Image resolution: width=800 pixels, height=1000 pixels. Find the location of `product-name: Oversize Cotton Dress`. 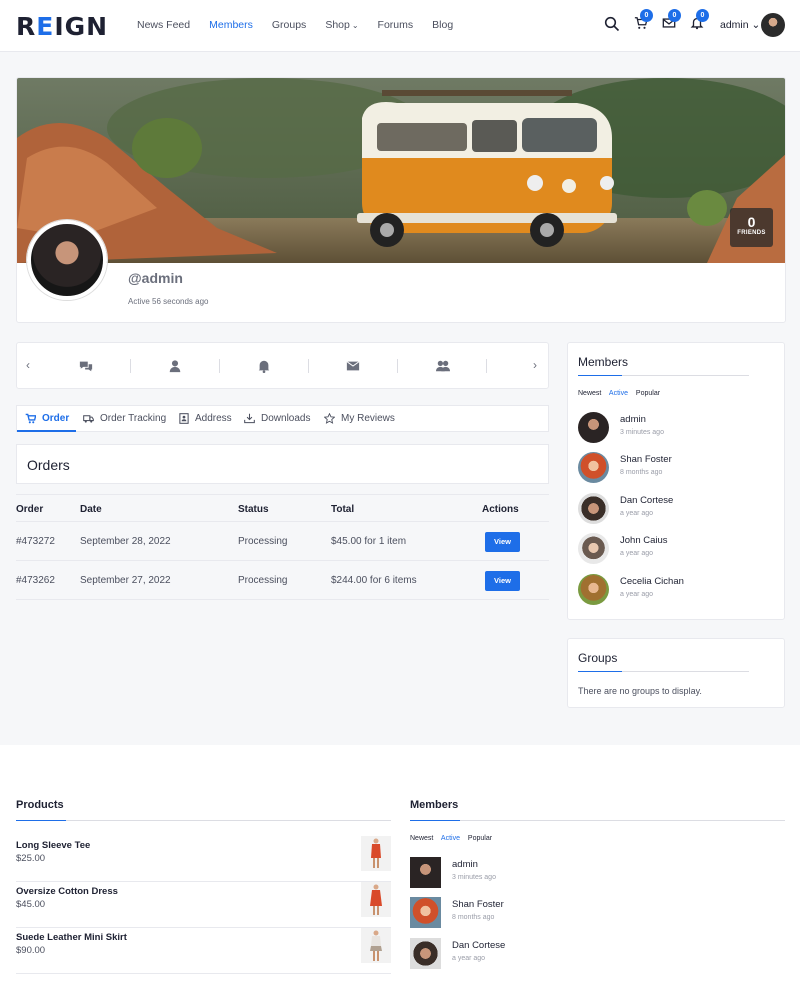

product-name: Oversize Cotton Dress is located at coordinates (67, 891).